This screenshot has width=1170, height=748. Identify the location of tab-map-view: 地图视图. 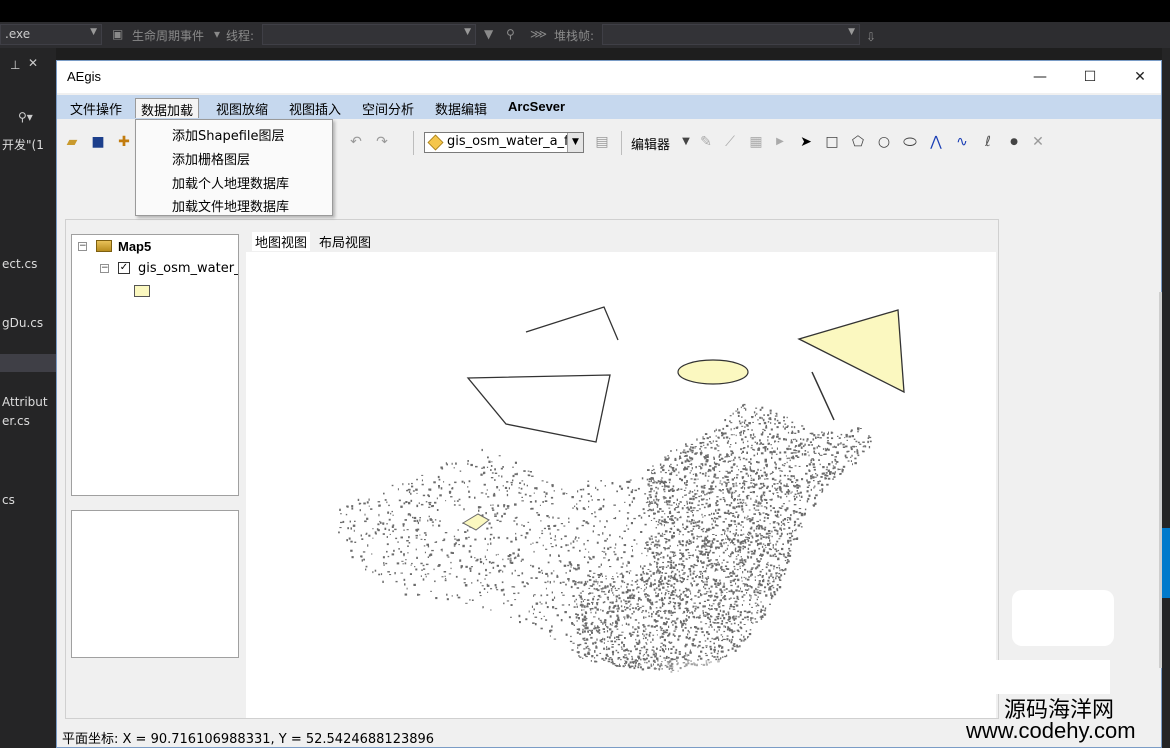
(281, 241).